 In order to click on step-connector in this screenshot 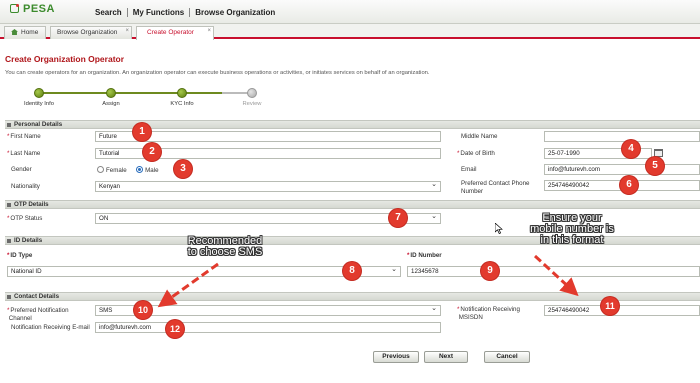, I will do `click(131, 93)`.